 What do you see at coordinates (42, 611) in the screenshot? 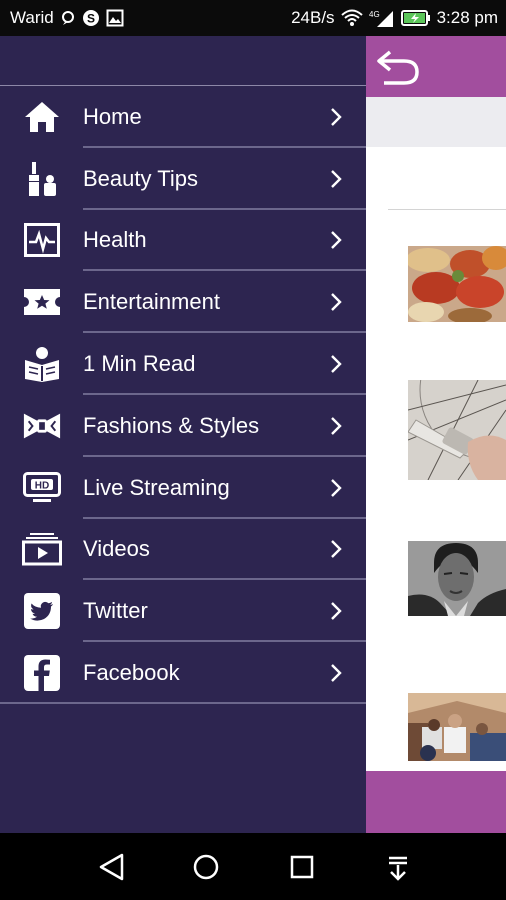
I see `twitter-icon` at bounding box center [42, 611].